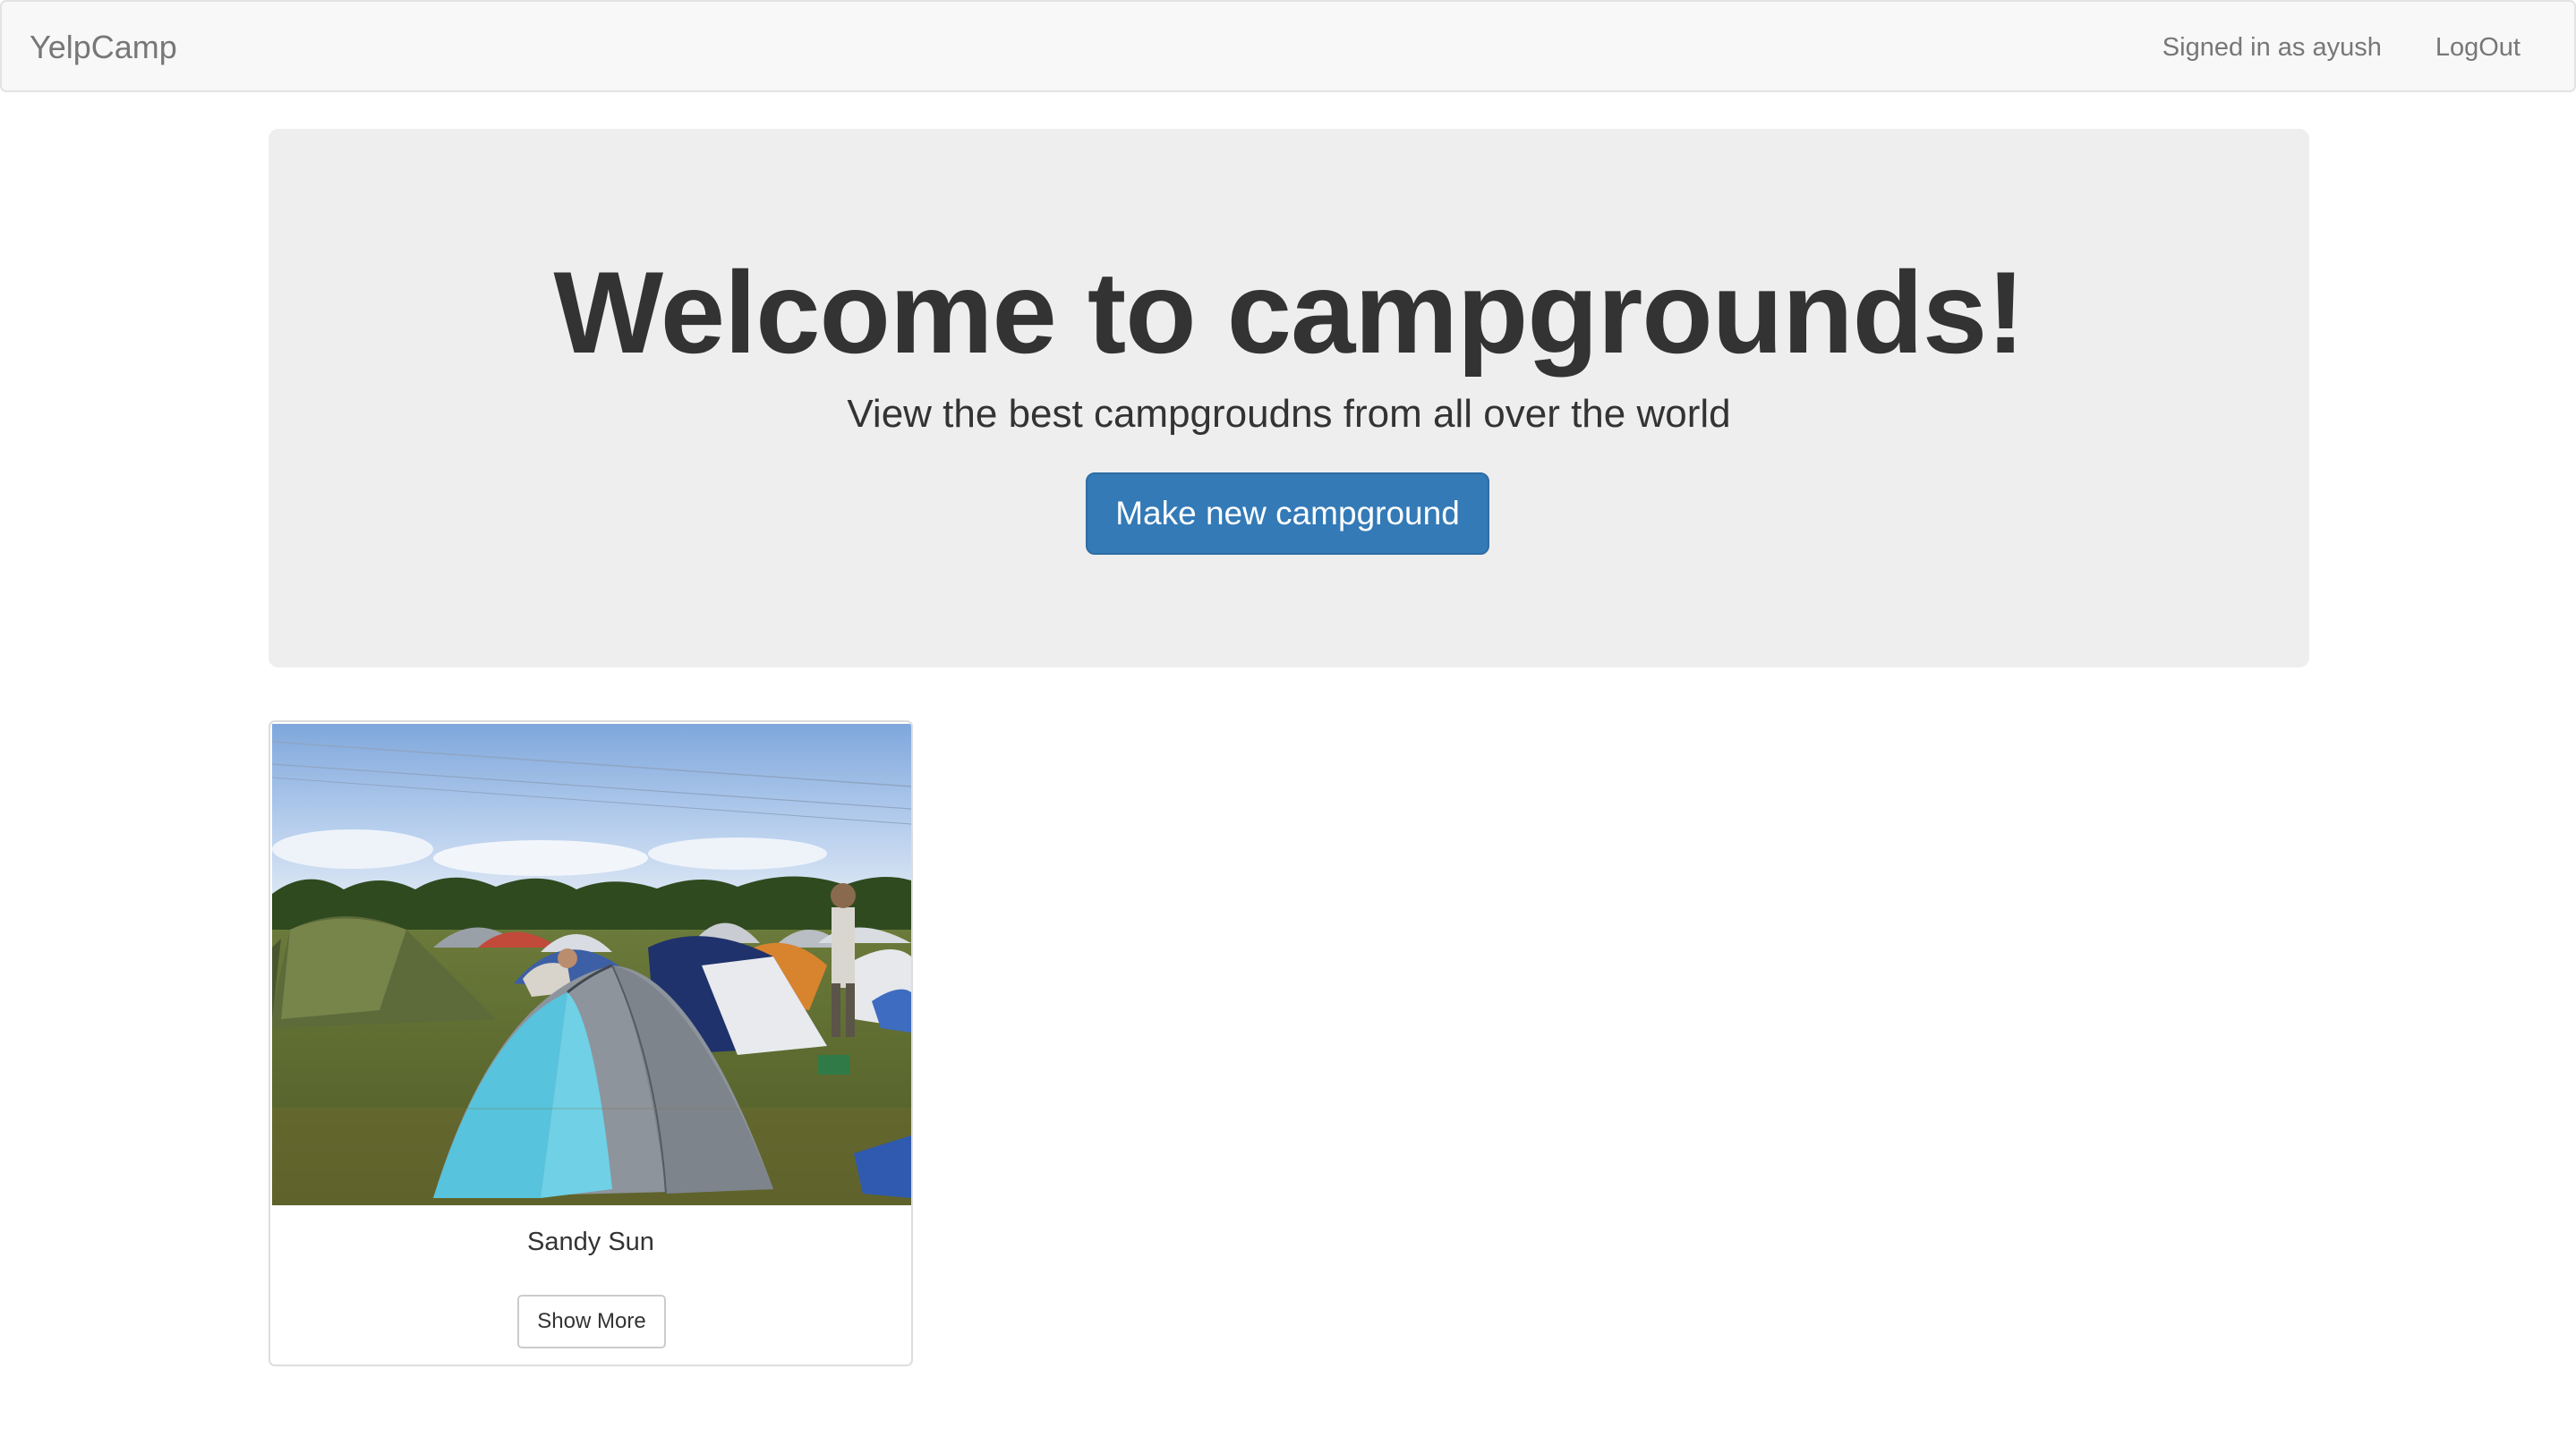 This screenshot has height=1437, width=2576. I want to click on campground-card: Sandy Sun Show More, so click(591, 1043).